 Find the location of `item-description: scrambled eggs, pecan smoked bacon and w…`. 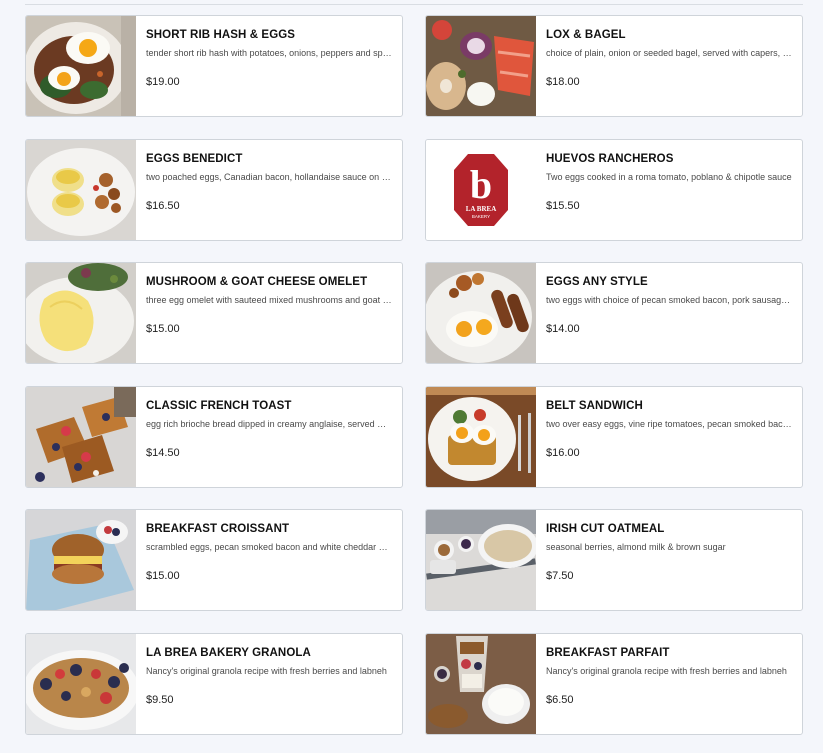

item-description: scrambled eggs, pecan smoked bacon and w… is located at coordinates (269, 547).